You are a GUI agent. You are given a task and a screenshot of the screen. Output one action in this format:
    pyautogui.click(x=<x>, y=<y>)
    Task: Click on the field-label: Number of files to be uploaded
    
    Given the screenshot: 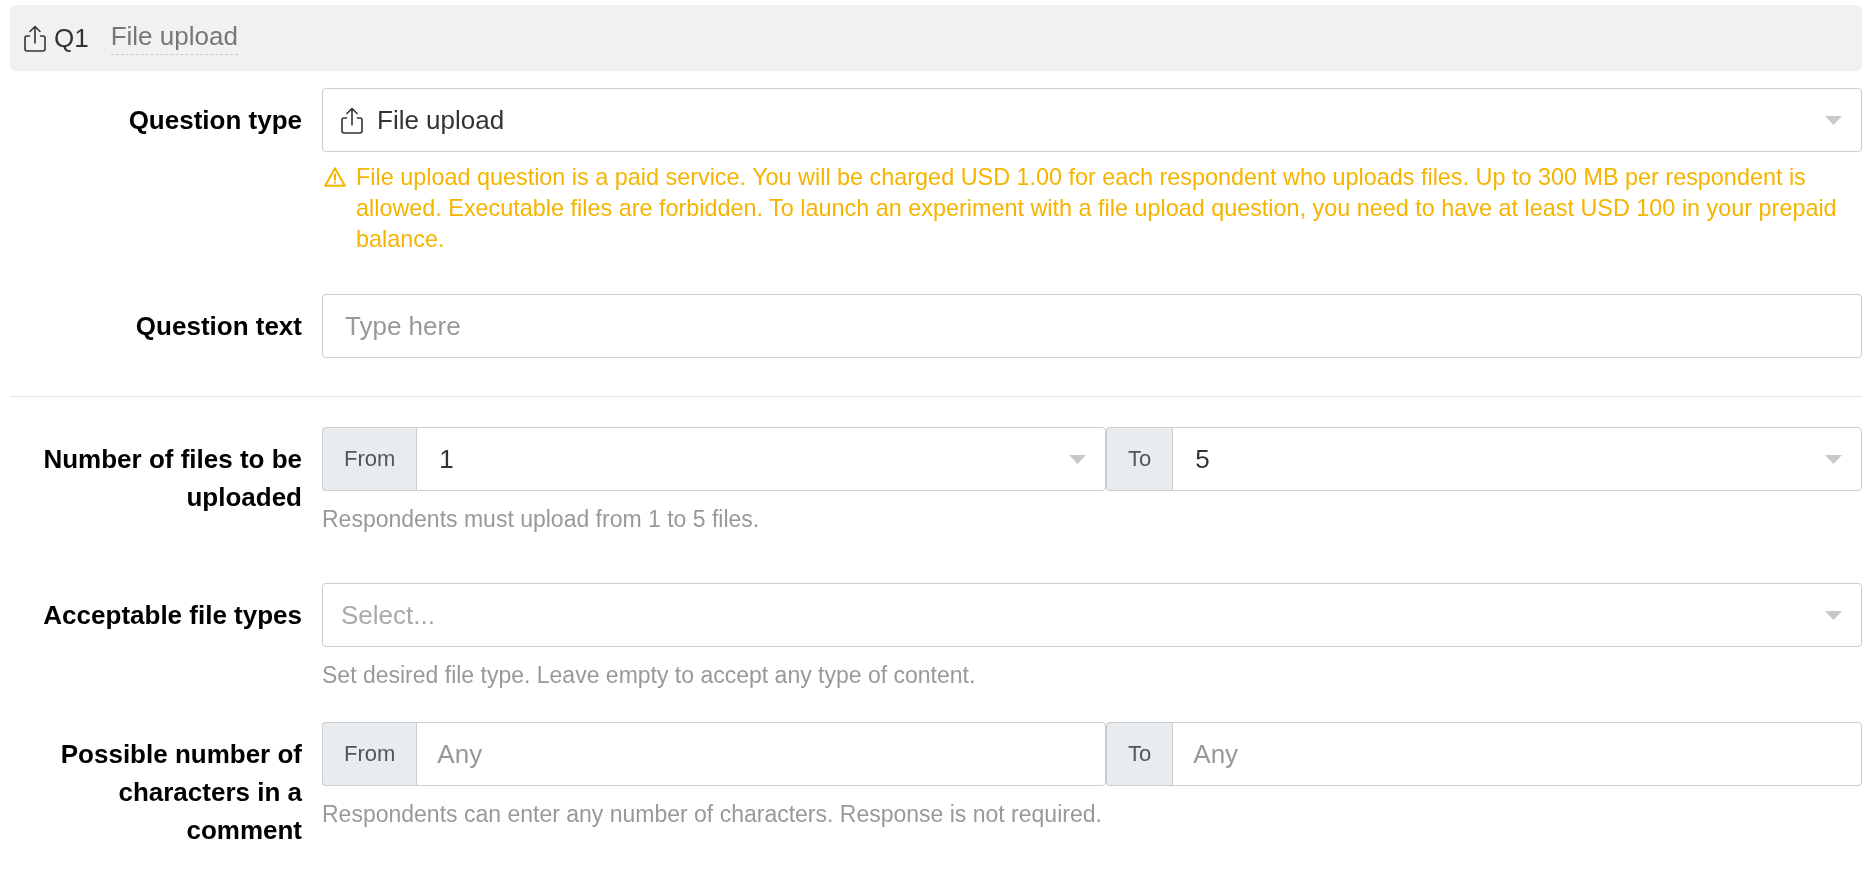 What is the action you would take?
    pyautogui.click(x=172, y=478)
    